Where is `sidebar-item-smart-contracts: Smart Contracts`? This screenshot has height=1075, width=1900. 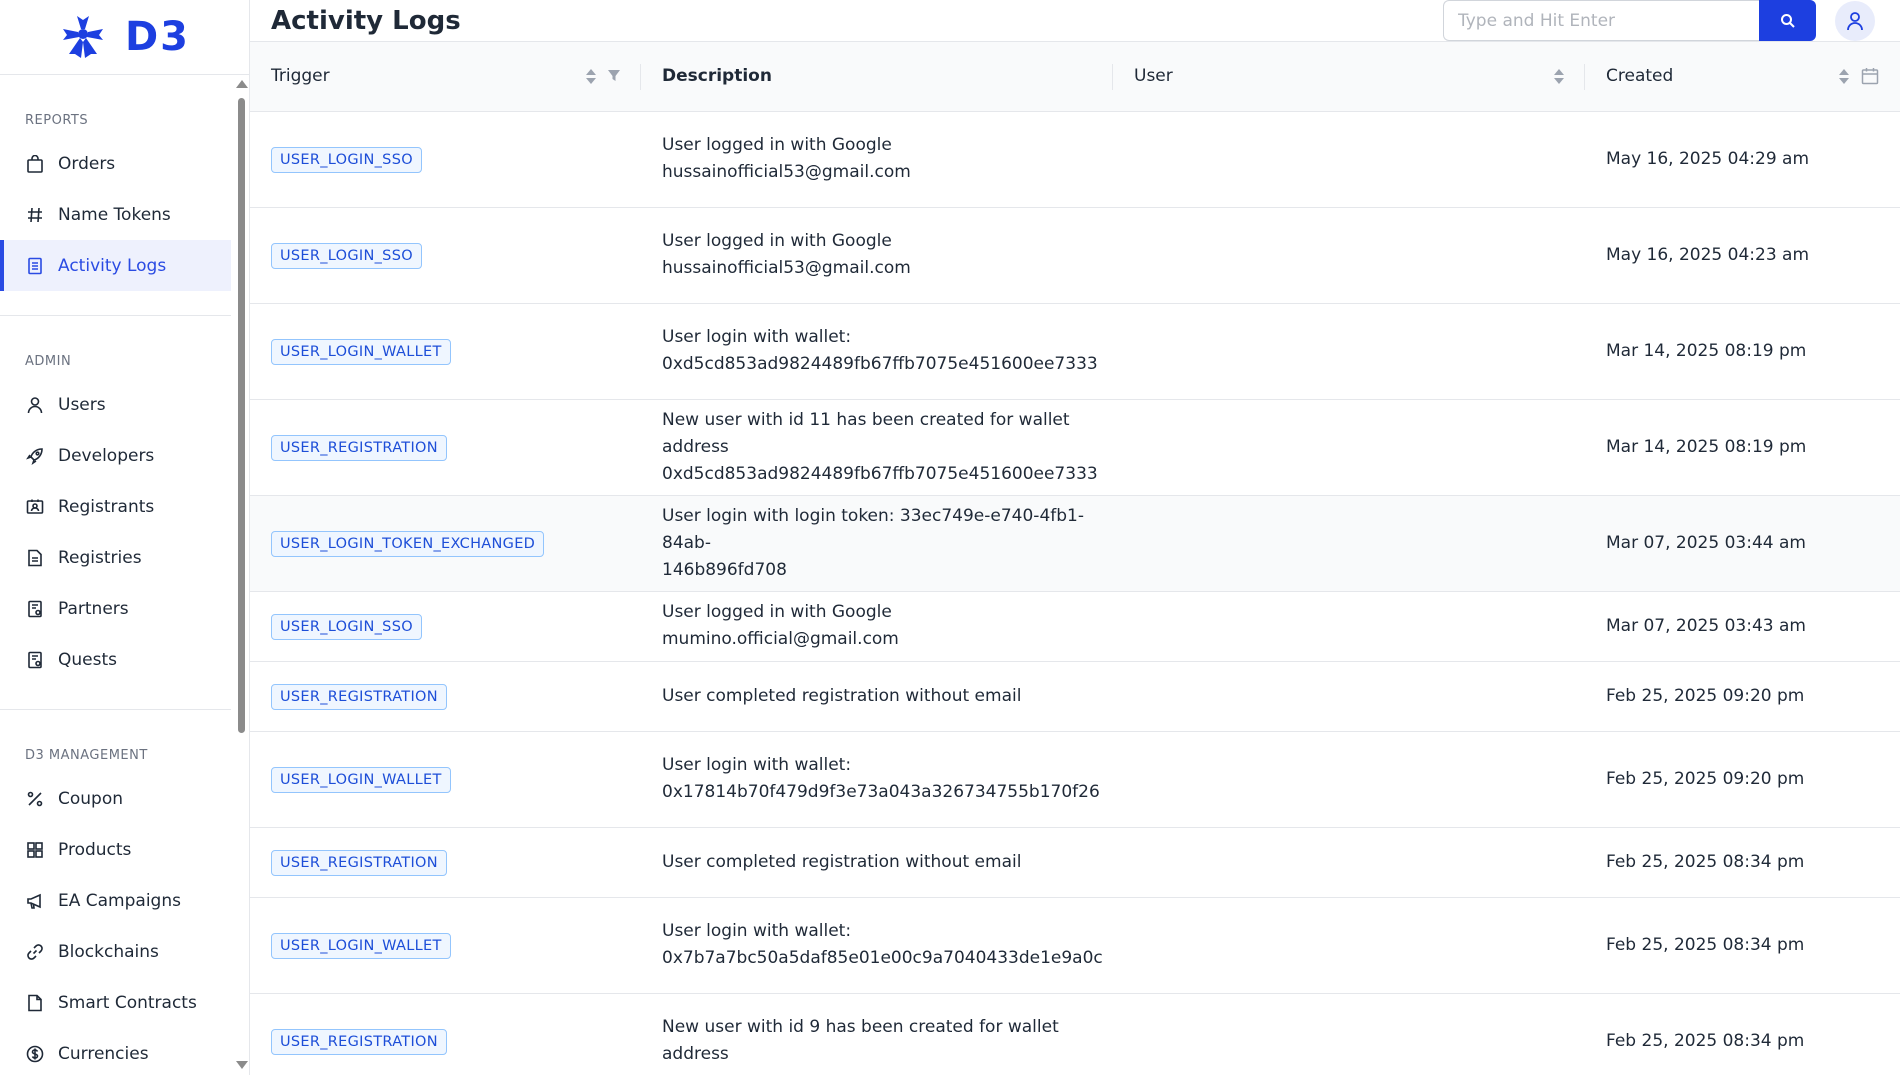 sidebar-item-smart-contracts: Smart Contracts is located at coordinates (115, 1002).